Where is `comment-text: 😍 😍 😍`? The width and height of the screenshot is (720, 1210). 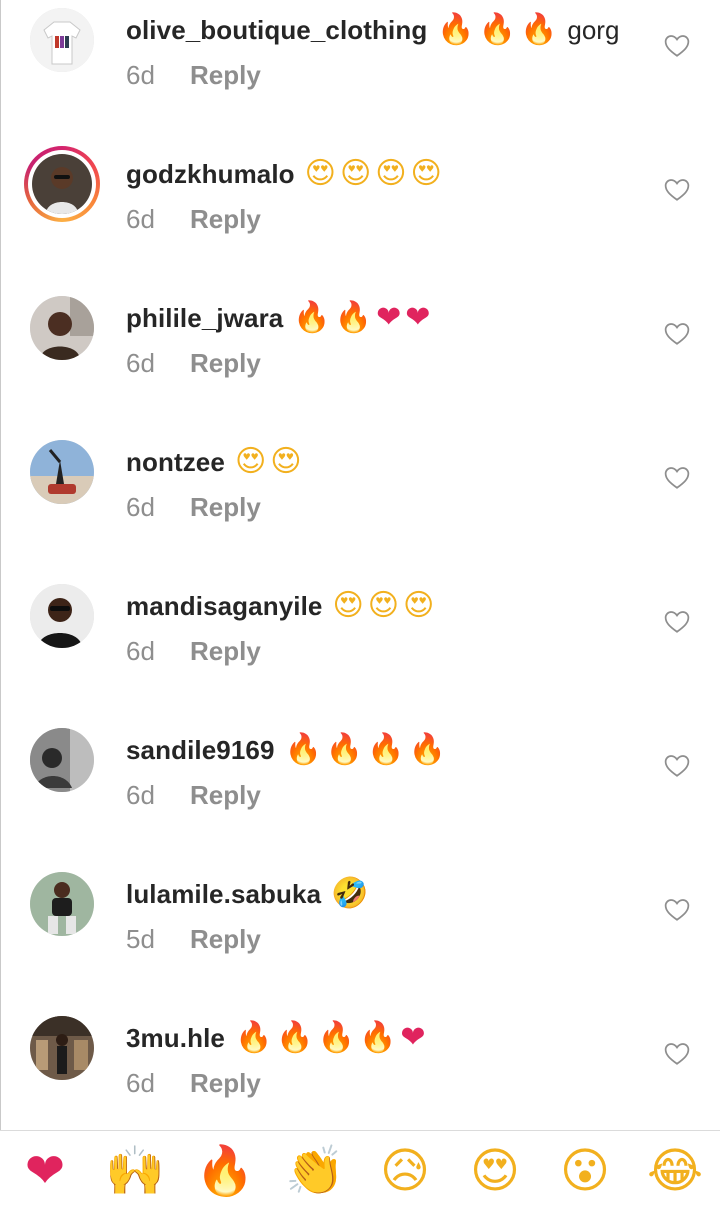
comment-text: 😍 😍 😍 is located at coordinates (385, 606).